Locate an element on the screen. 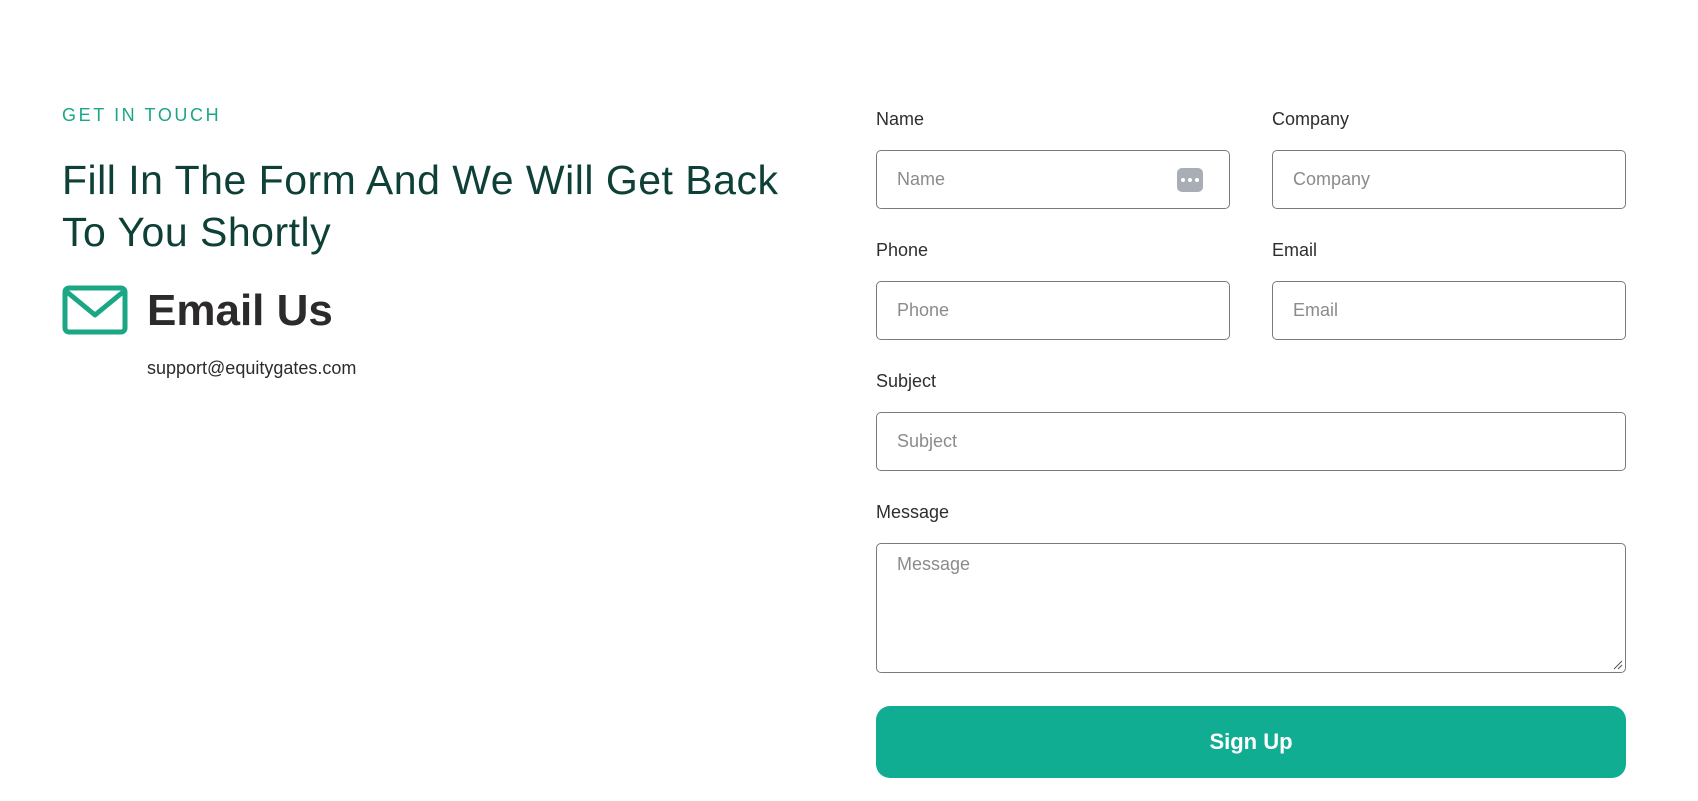 Image resolution: width=1698 pixels, height=801 pixels. phone-email-row: Phone Phone Email Email is located at coordinates (1251, 304).